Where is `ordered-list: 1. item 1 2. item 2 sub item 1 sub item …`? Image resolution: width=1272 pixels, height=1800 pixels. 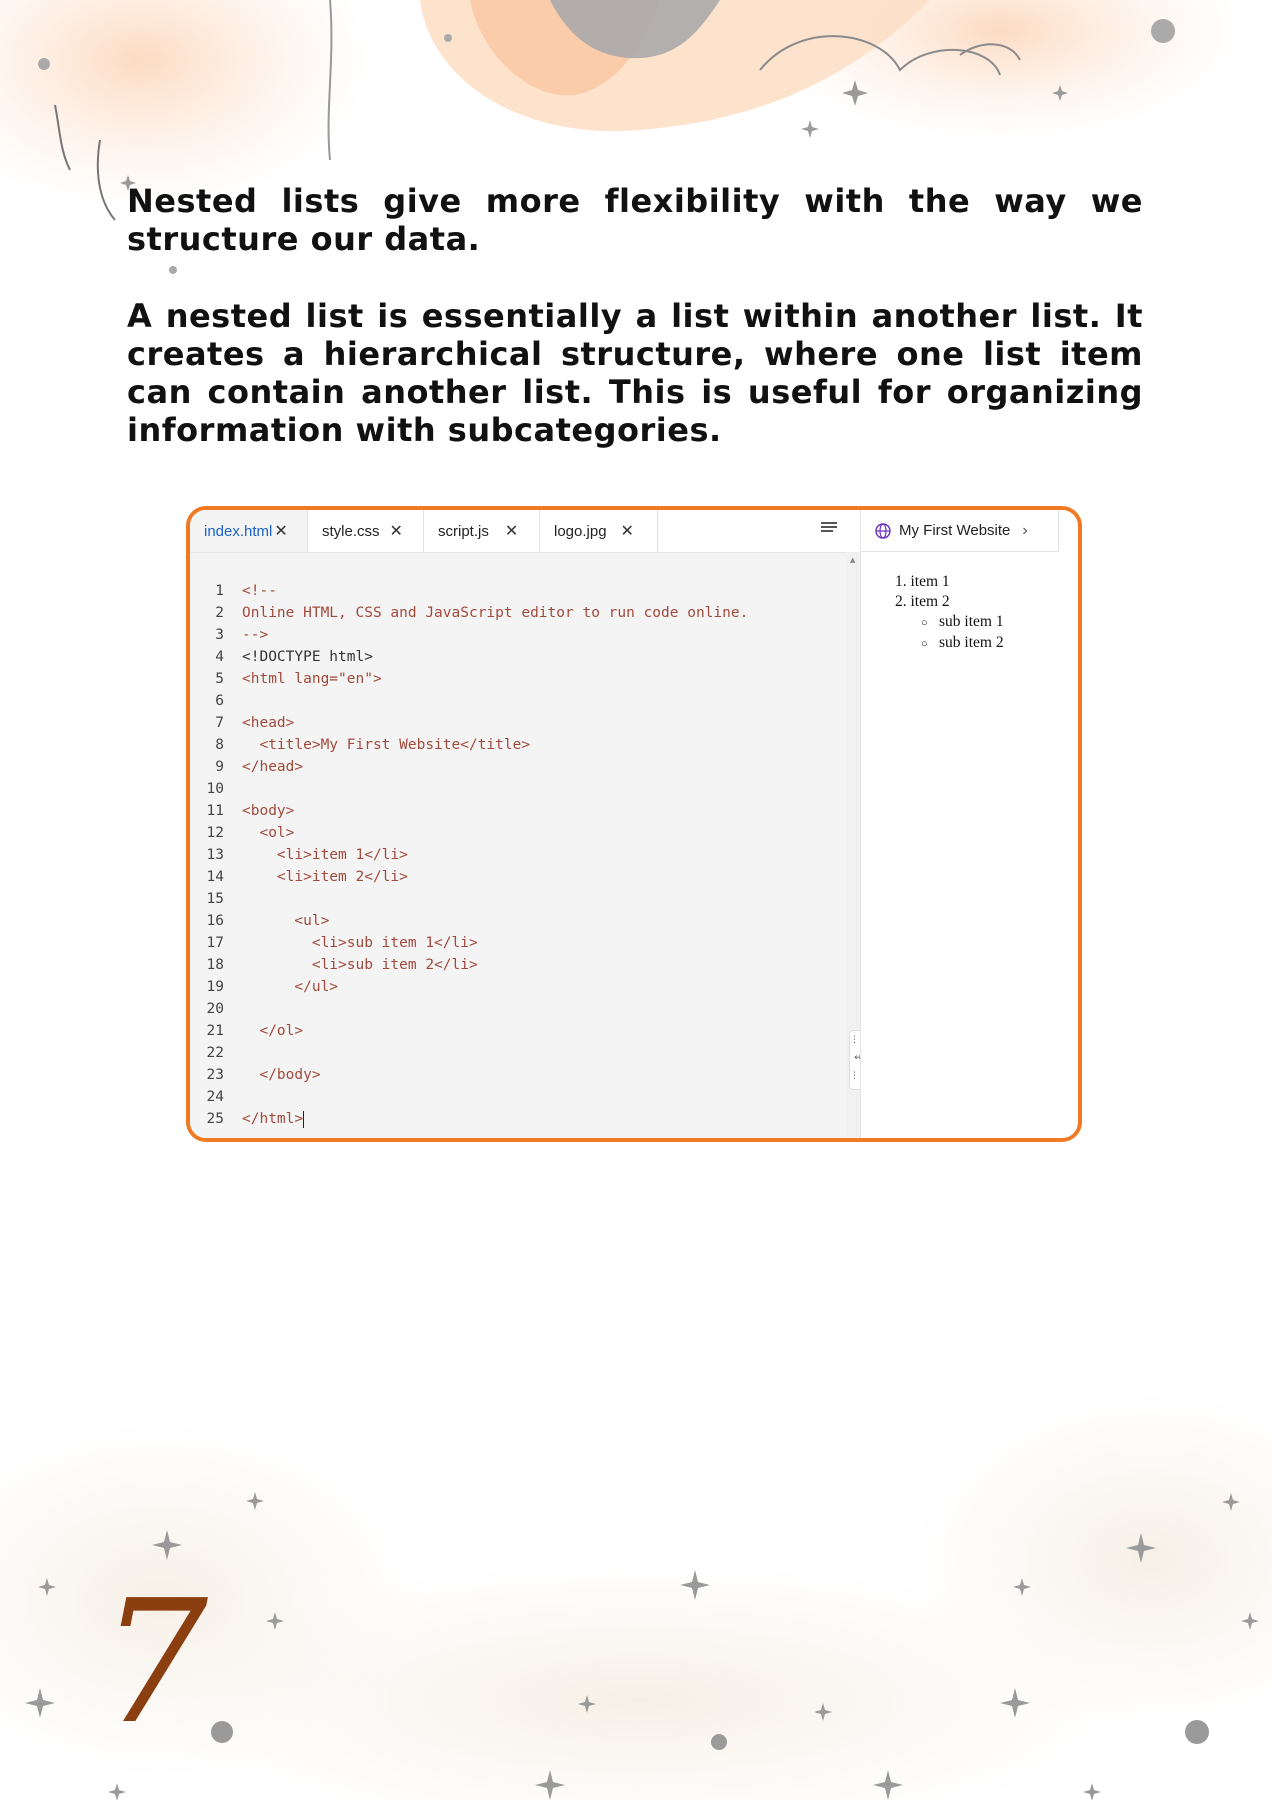 ordered-list: 1. item 1 2. item 2 sub item 1 sub item … is located at coordinates (949, 613).